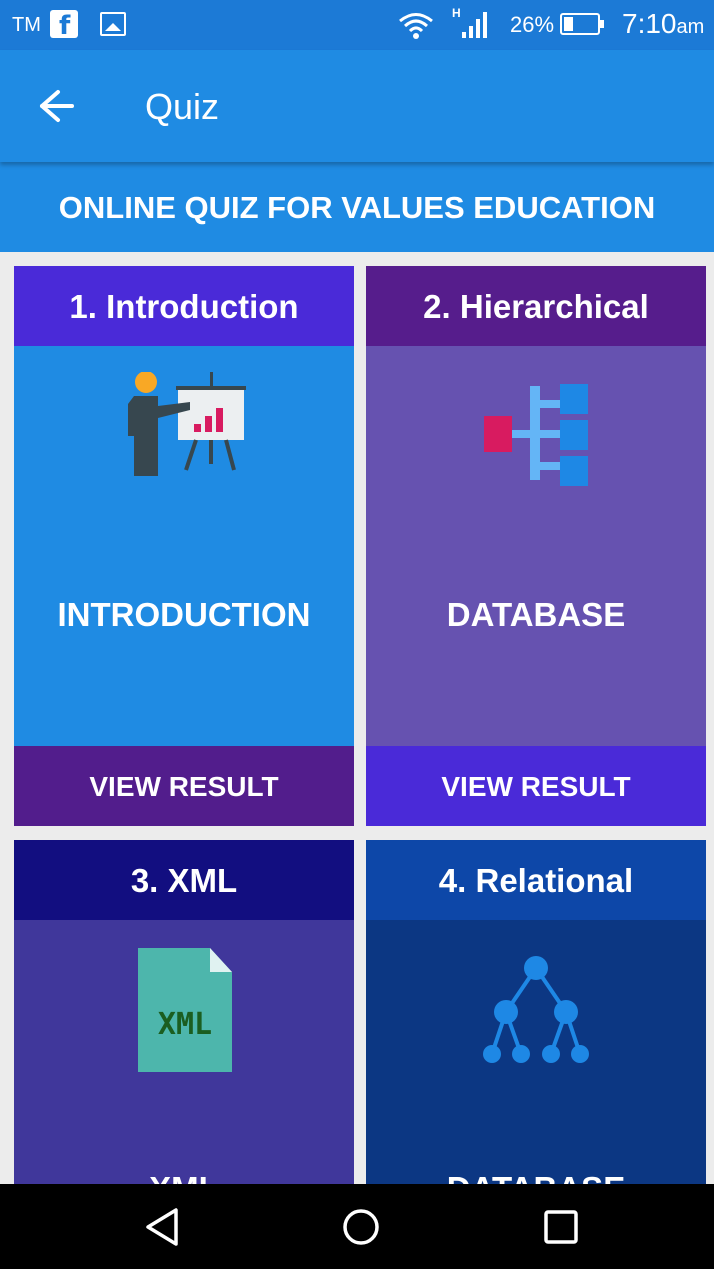 Image resolution: width=714 pixels, height=1269 pixels. I want to click on status-bar: TM f H 26% 7:10am, so click(357, 25).